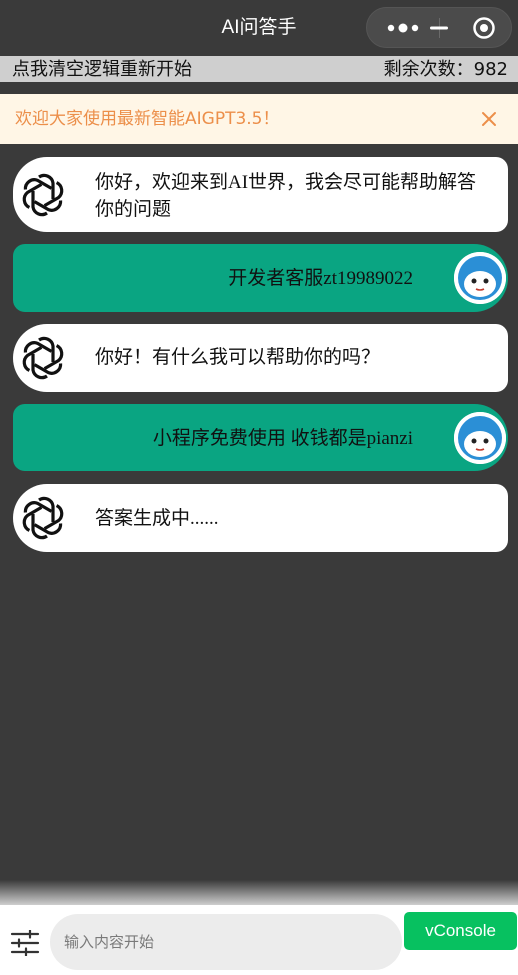 The width and height of the screenshot is (518, 975). I want to click on message-input: 输入内容开始, so click(226, 942).